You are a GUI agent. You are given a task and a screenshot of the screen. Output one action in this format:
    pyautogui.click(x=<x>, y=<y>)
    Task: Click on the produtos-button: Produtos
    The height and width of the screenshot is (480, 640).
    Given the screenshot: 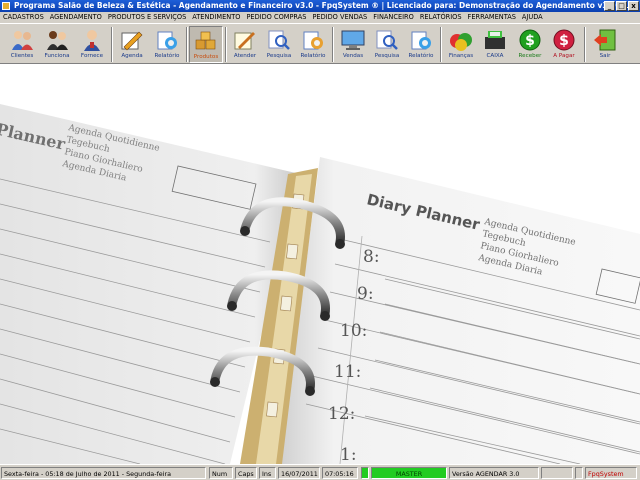 What is the action you would take?
    pyautogui.click(x=206, y=44)
    